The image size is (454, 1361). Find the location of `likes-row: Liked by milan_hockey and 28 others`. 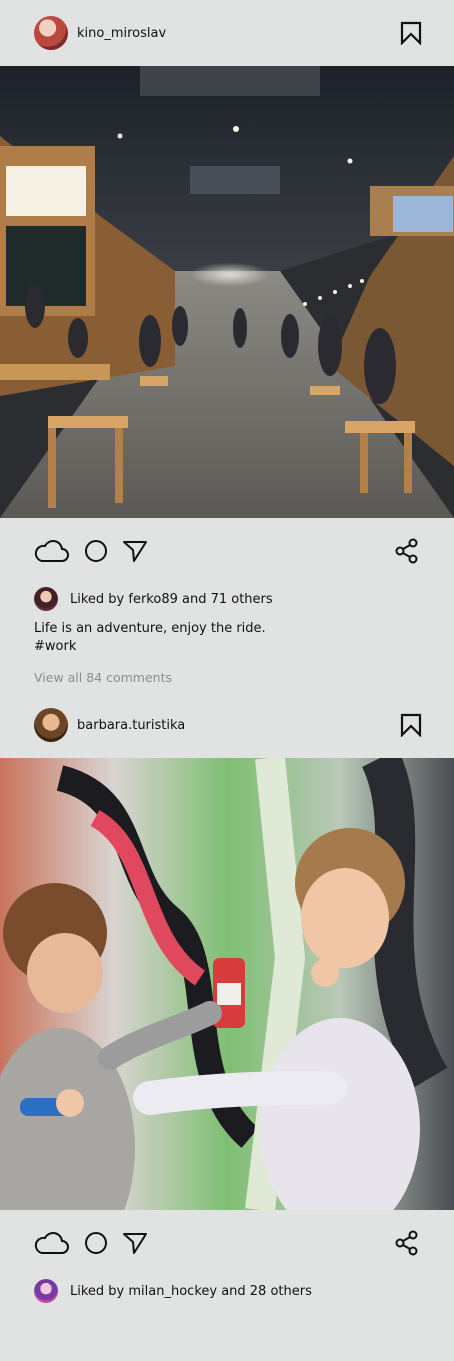

likes-row: Liked by milan_hockey and 28 others is located at coordinates (227, 1291).